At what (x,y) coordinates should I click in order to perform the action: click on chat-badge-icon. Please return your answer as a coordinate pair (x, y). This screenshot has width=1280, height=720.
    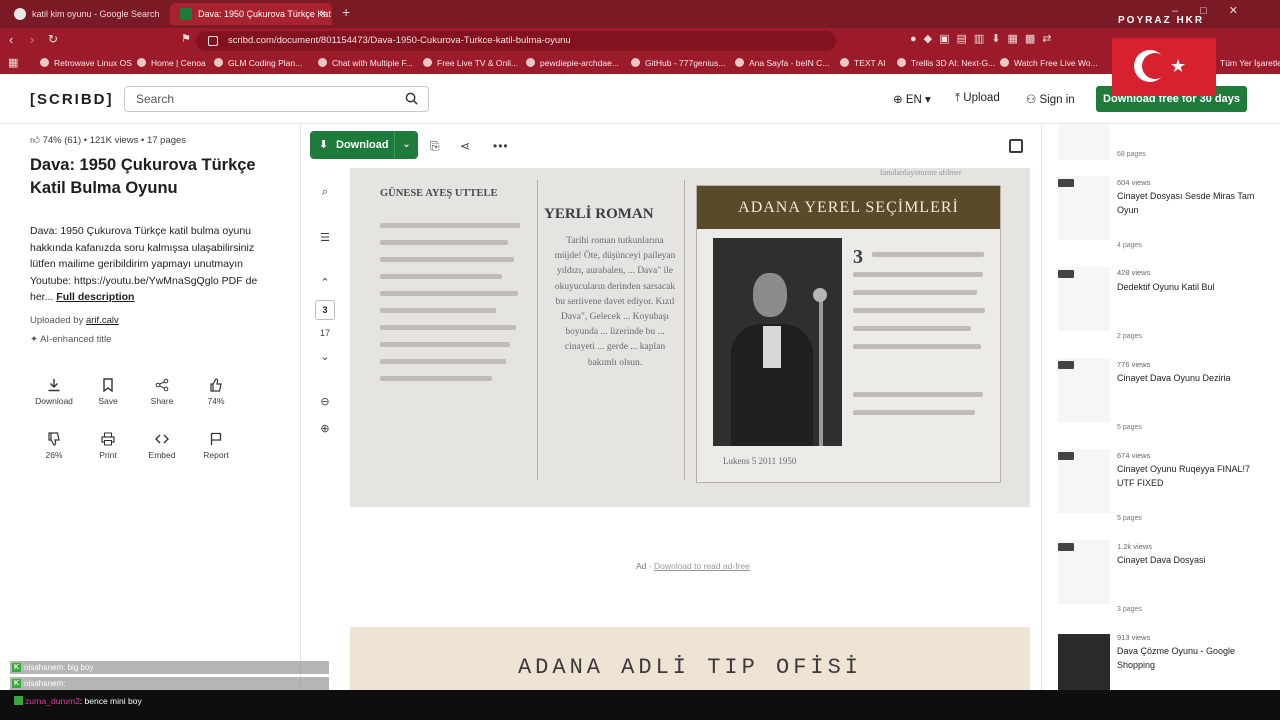
    Looking at the image, I should click on (18, 700).